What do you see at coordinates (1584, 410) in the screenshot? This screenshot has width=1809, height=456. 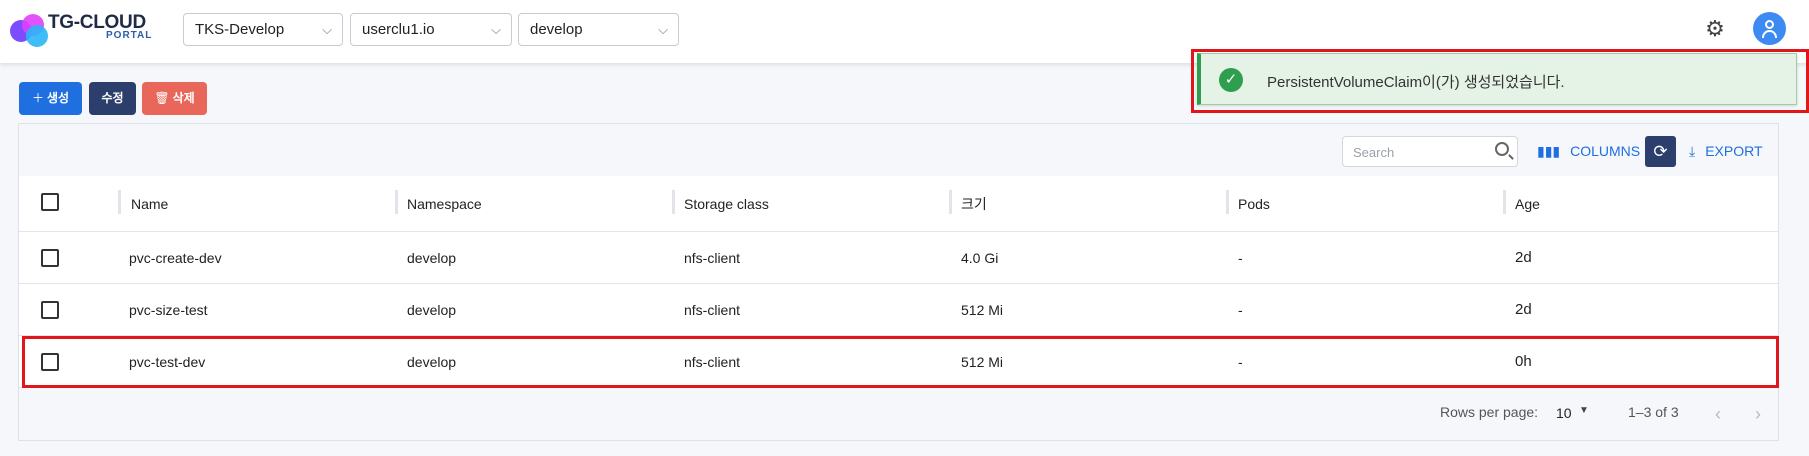 I see `caret-down-icon: ▼` at bounding box center [1584, 410].